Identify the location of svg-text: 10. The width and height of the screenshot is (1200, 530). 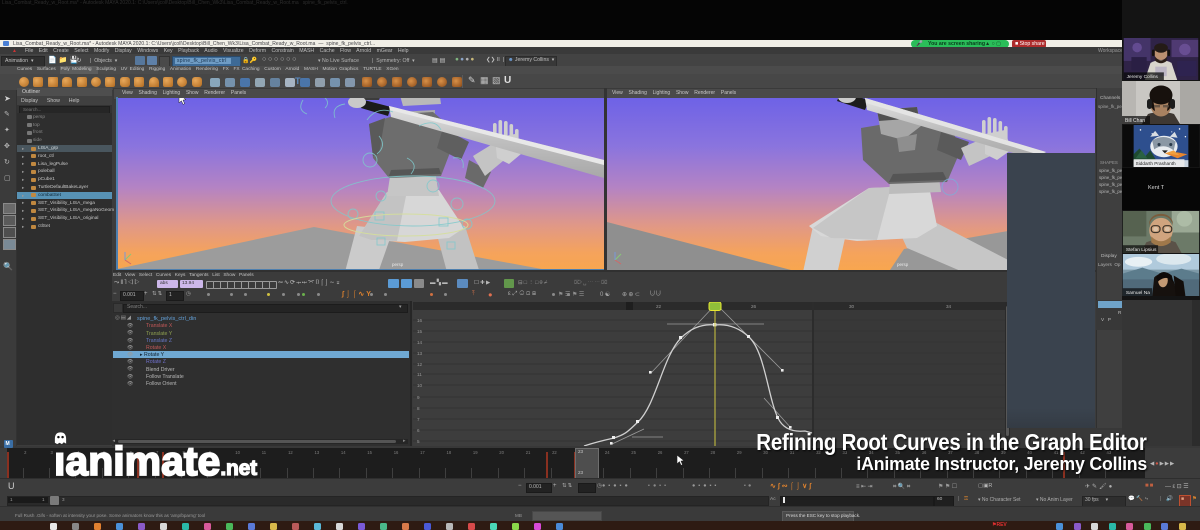
(420, 385).